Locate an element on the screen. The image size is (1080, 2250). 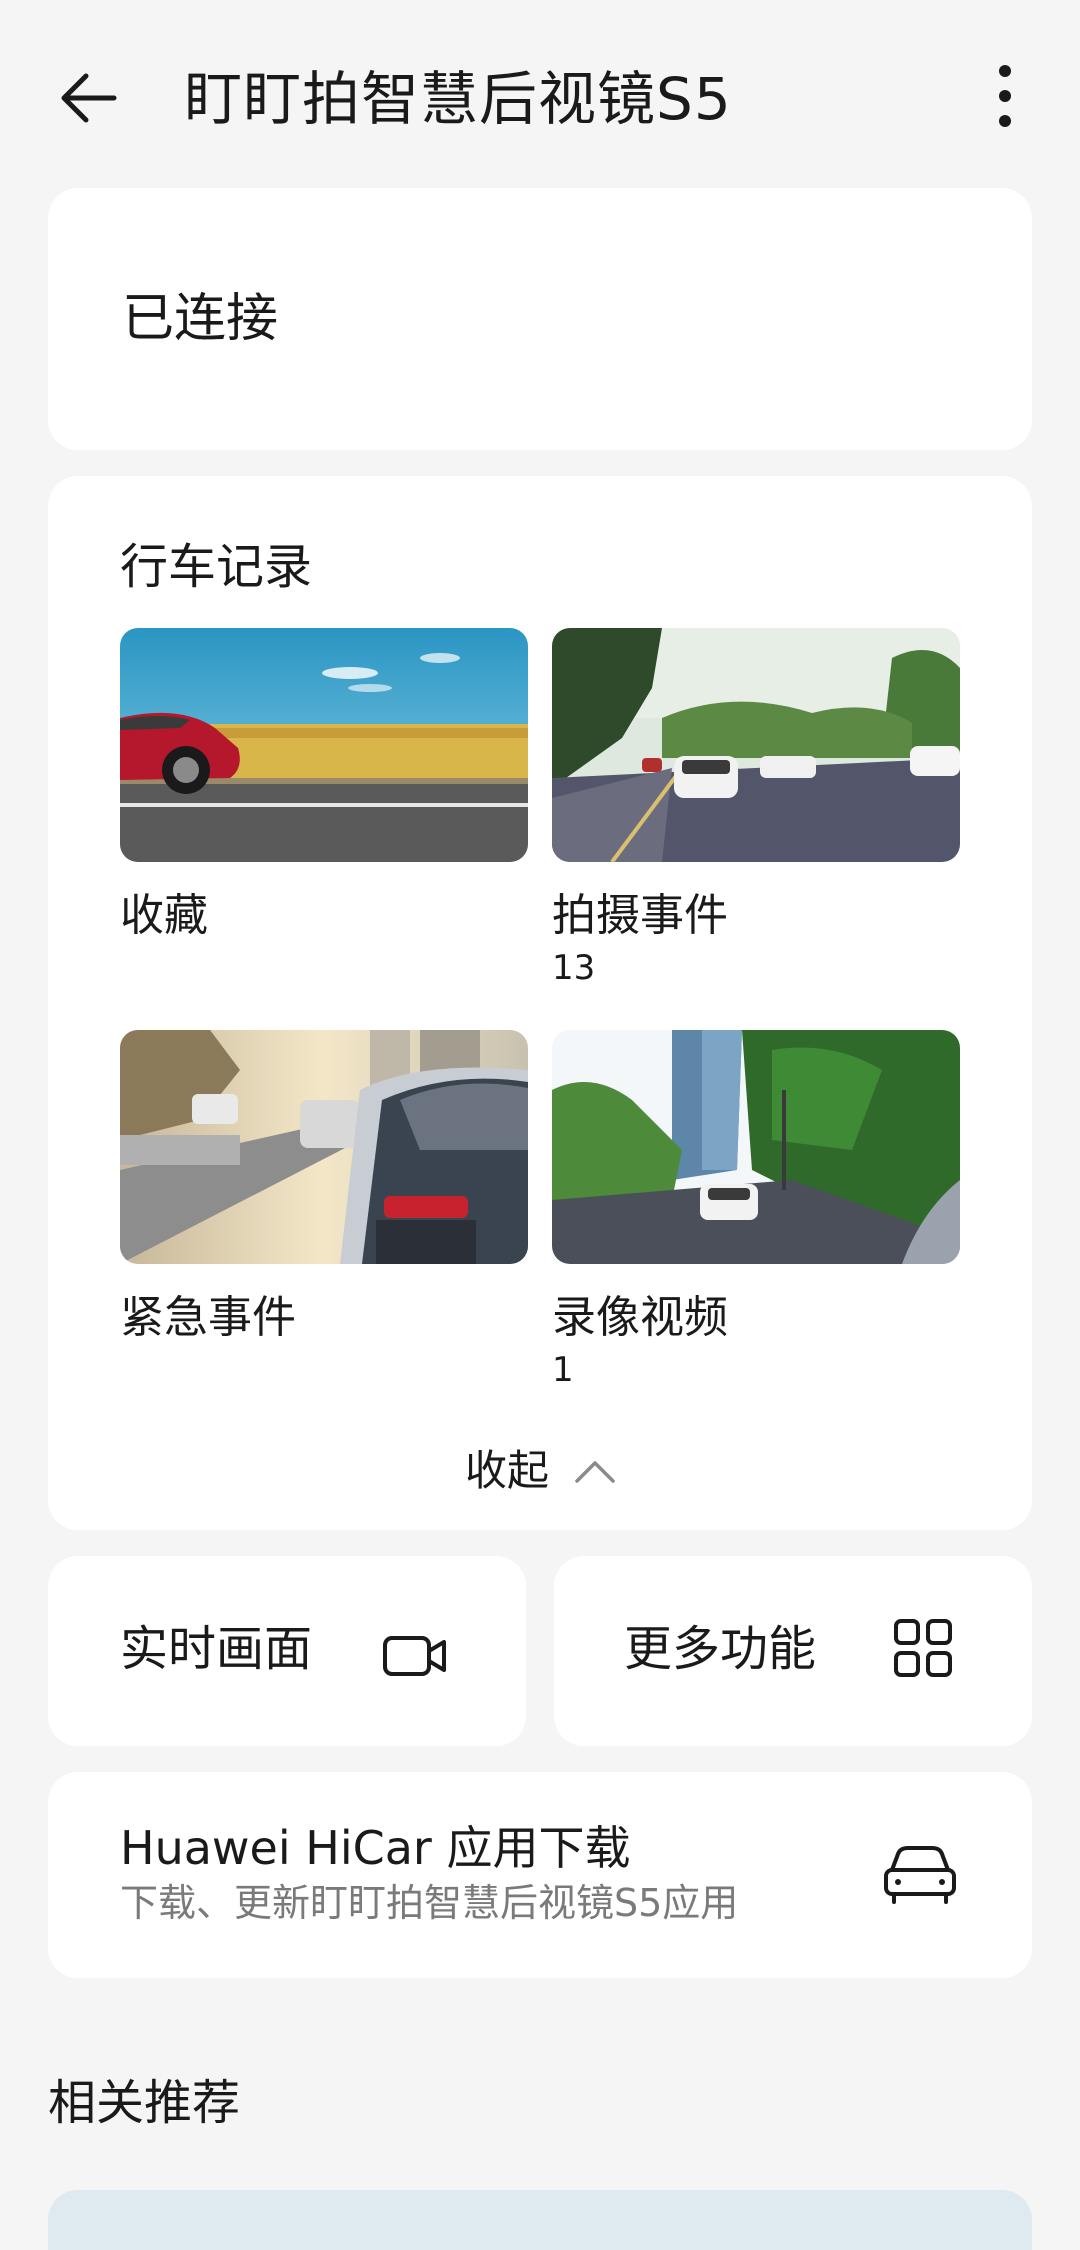
recorded-videos-thumbnail is located at coordinates (756, 1147).